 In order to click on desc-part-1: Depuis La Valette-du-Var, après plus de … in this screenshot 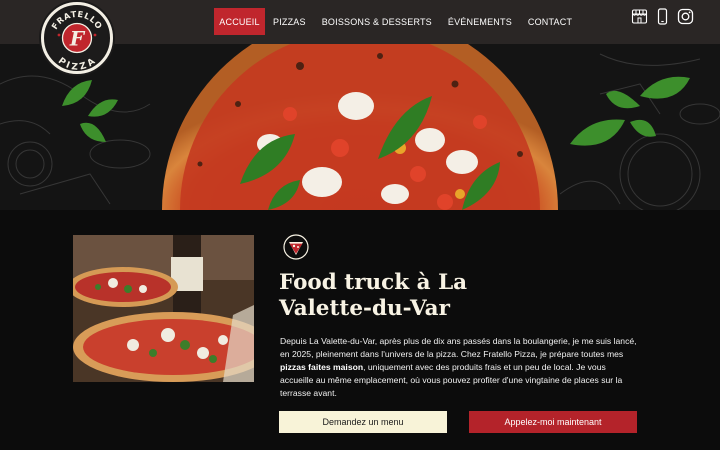, I will do `click(458, 348)`.